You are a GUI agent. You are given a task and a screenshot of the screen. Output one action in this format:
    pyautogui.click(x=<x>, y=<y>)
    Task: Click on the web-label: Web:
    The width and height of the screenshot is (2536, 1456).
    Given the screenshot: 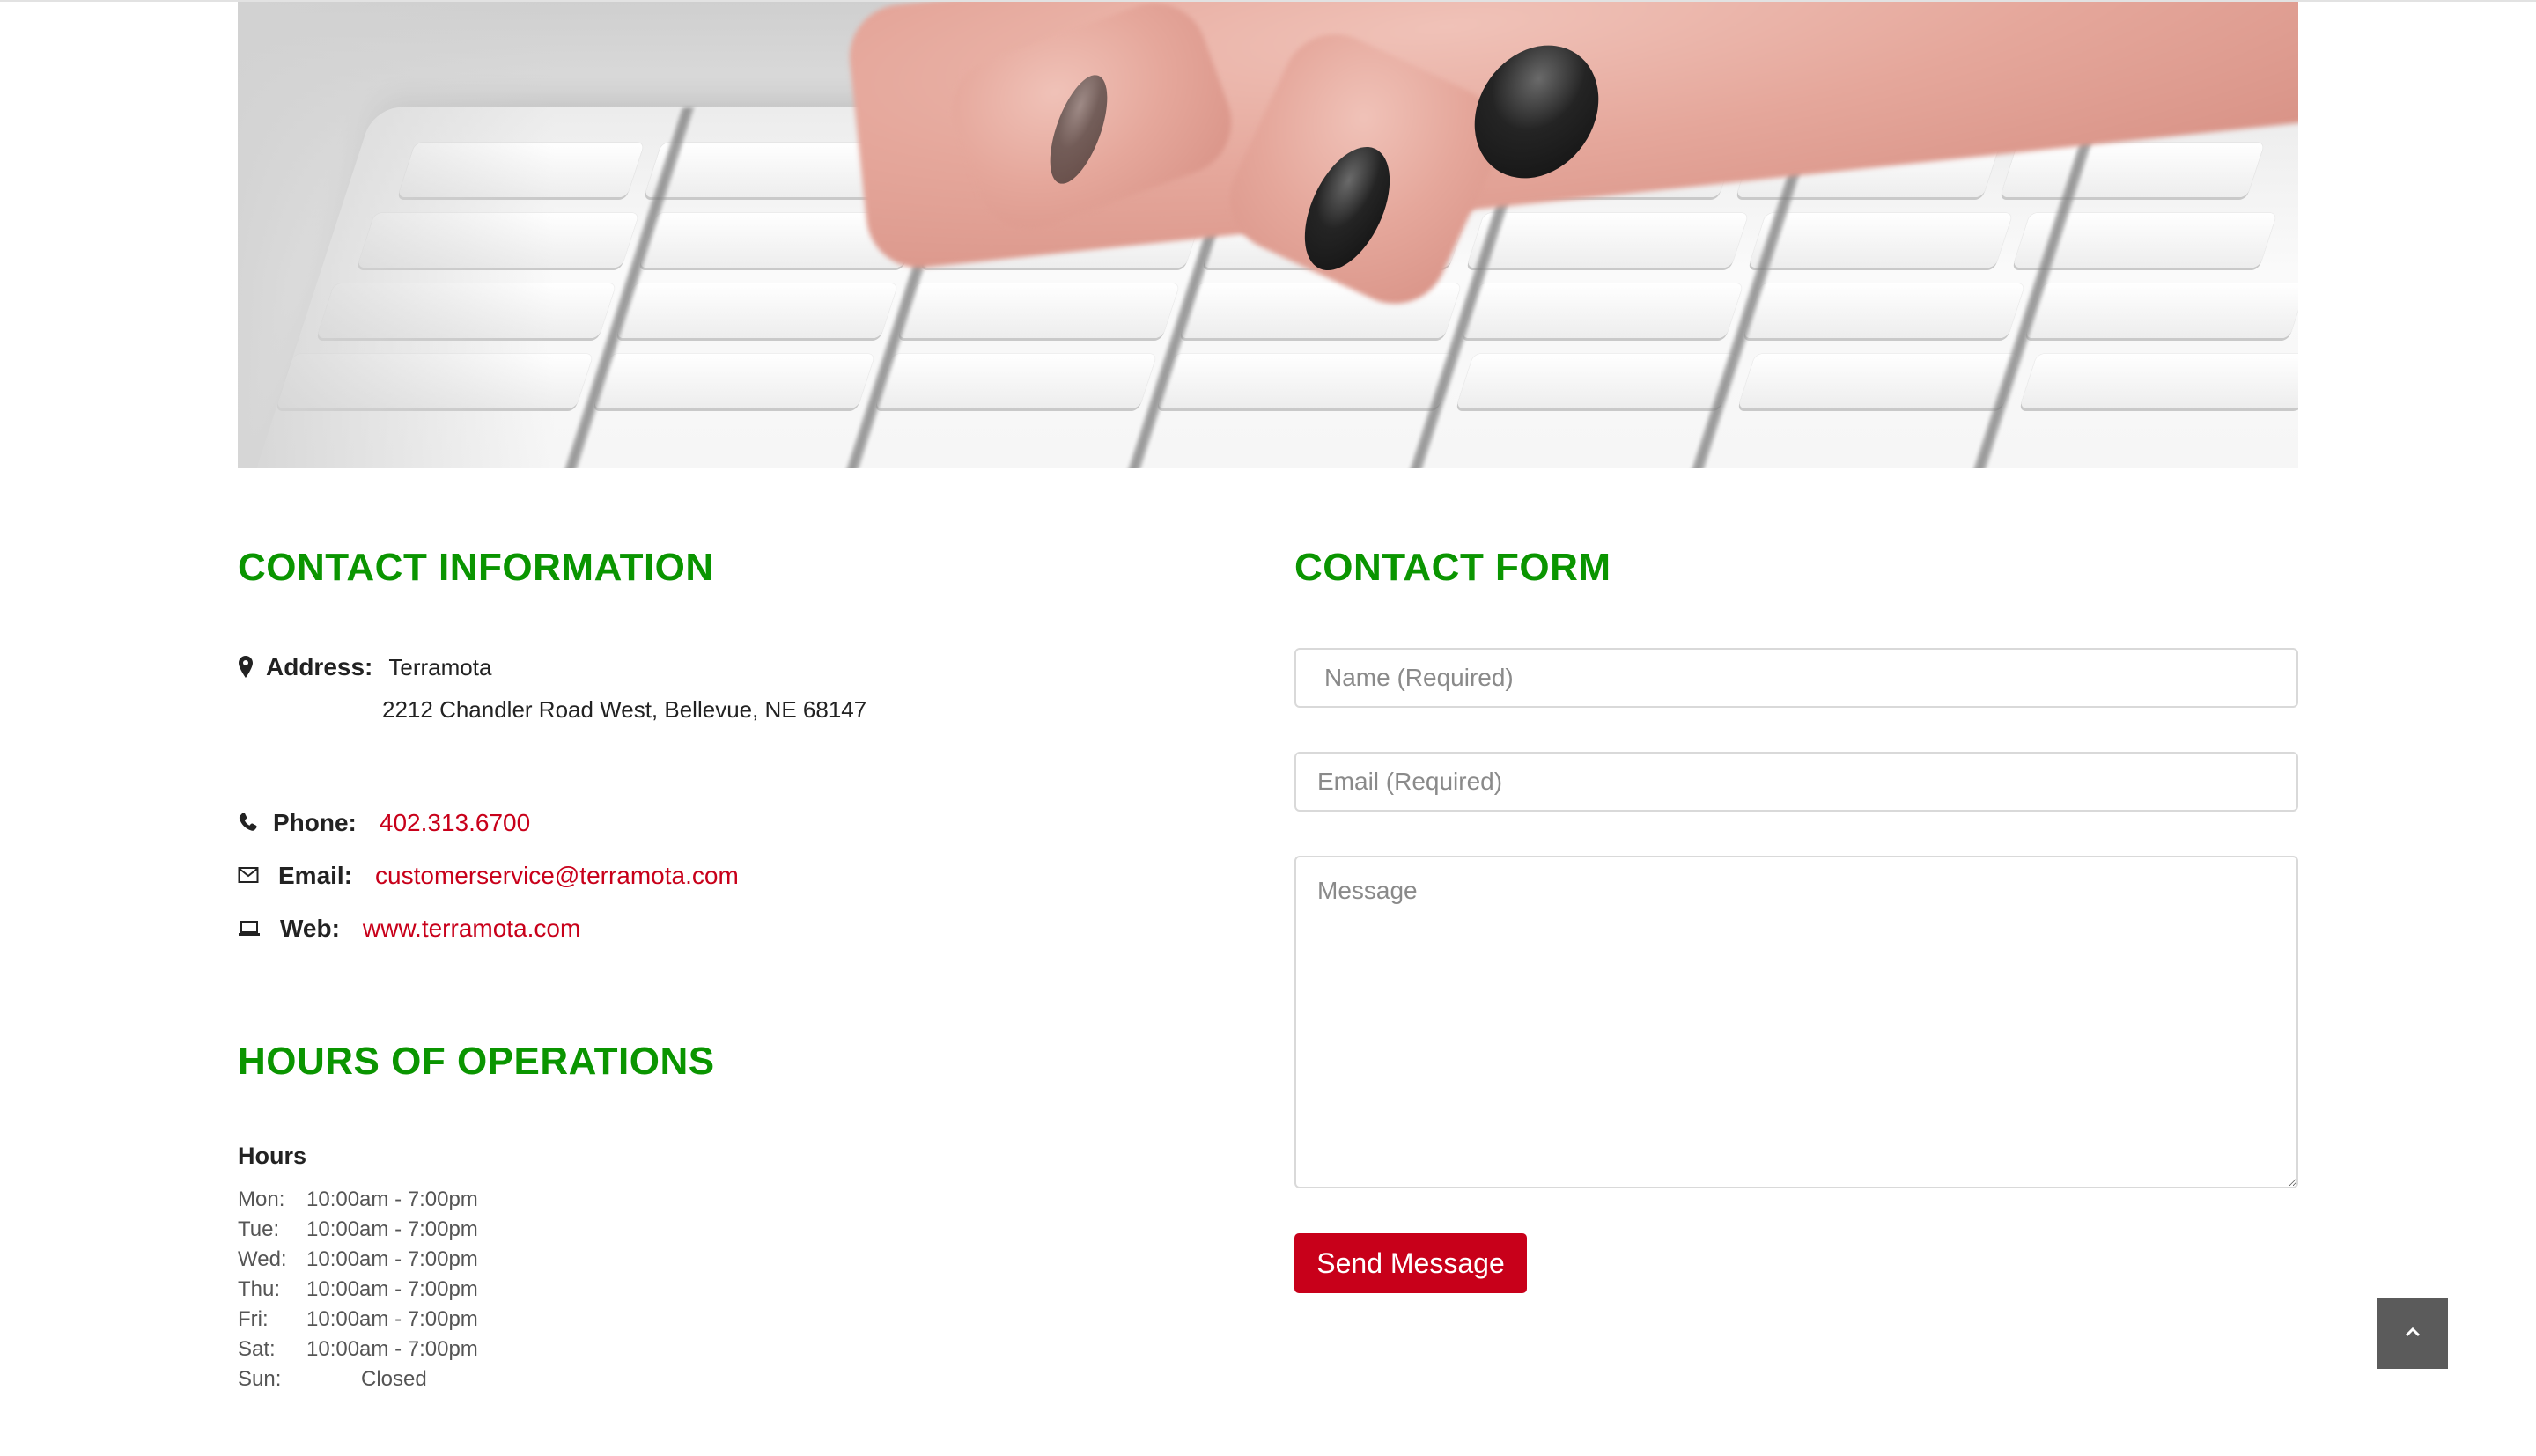 What is the action you would take?
    pyautogui.click(x=310, y=928)
    